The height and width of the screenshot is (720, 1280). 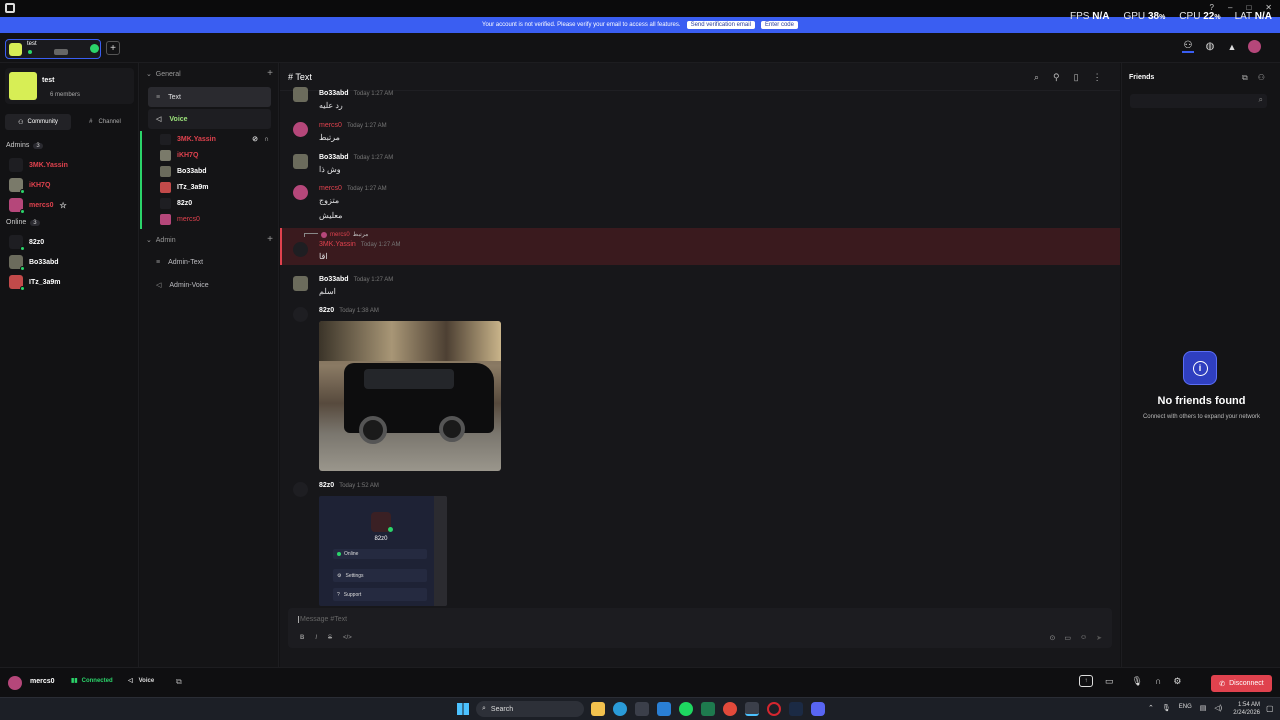 What do you see at coordinates (708, 709) in the screenshot?
I see `app-icon` at bounding box center [708, 709].